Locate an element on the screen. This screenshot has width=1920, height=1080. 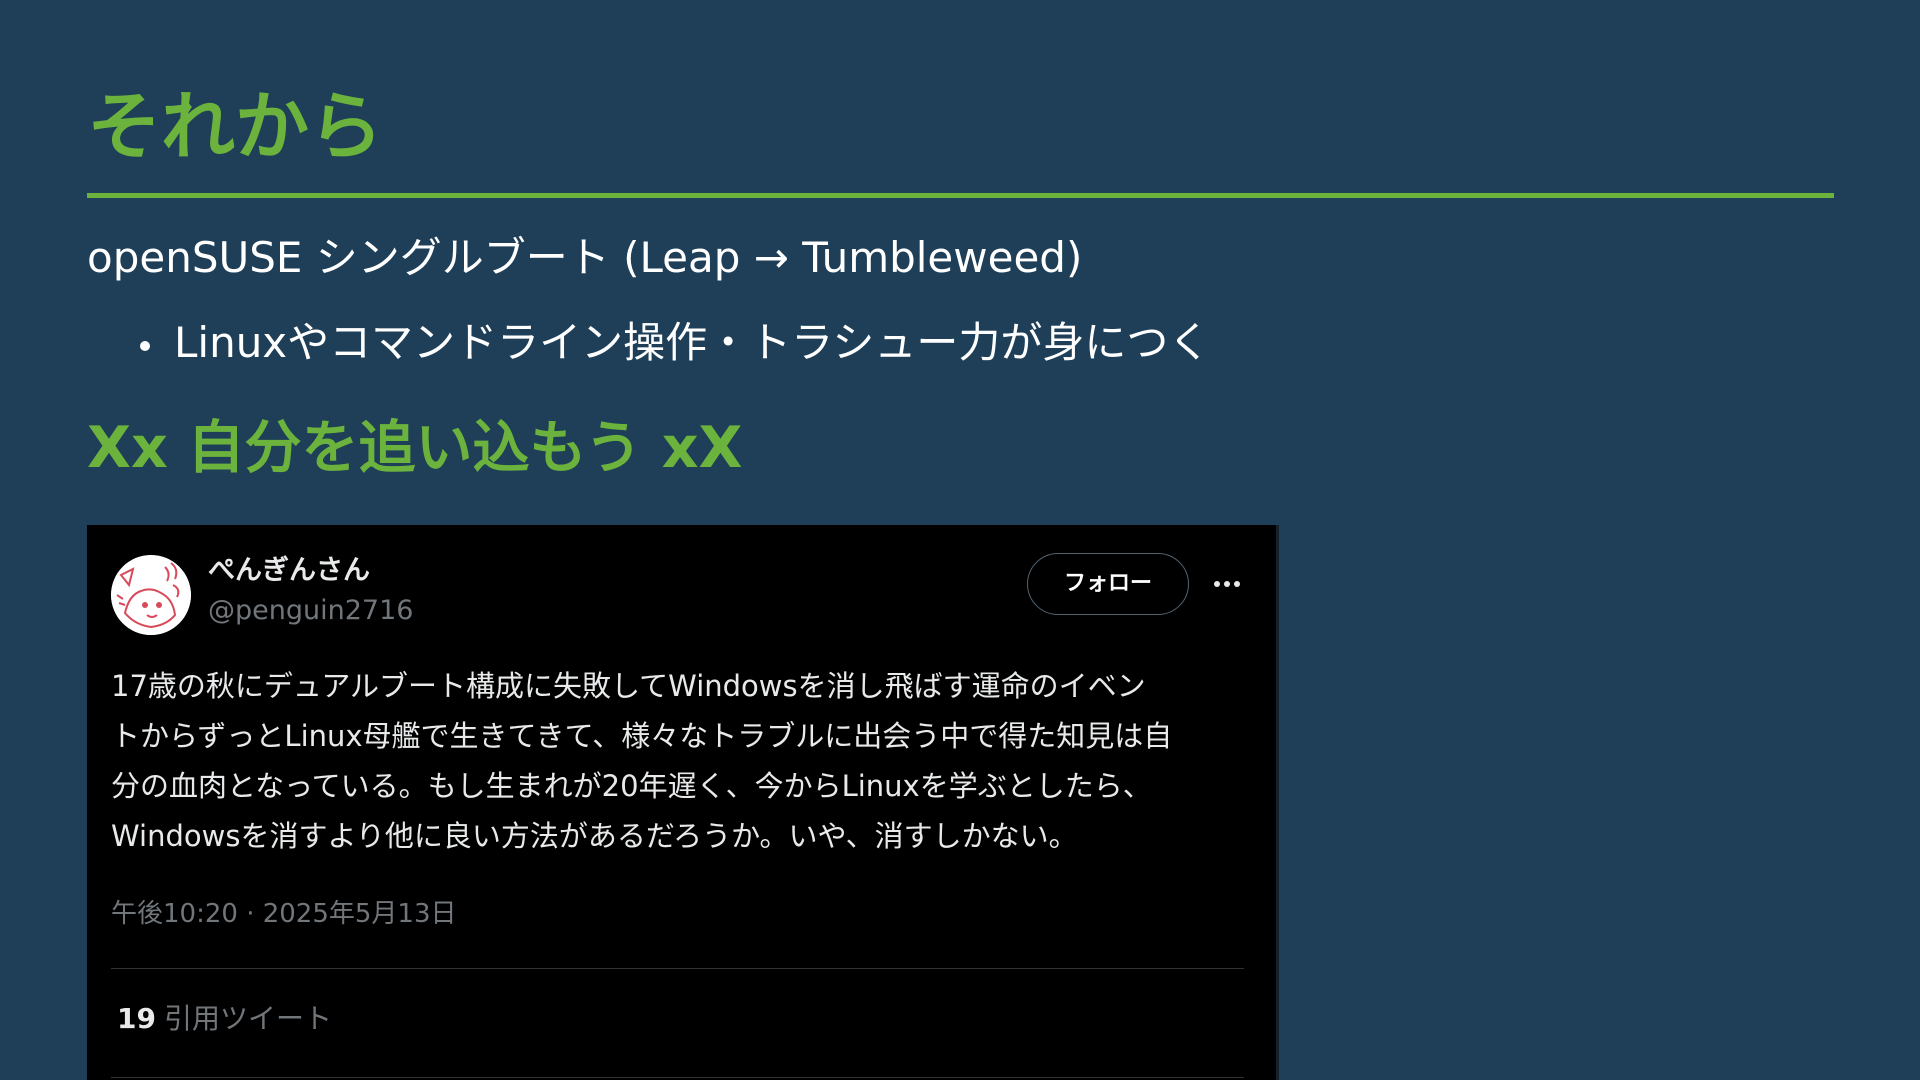
tweet-text-line: トからずっとLinux母艦で生きてきて、様々なトラブルに出会う中で得た知見は自 is located at coordinates (642, 736).